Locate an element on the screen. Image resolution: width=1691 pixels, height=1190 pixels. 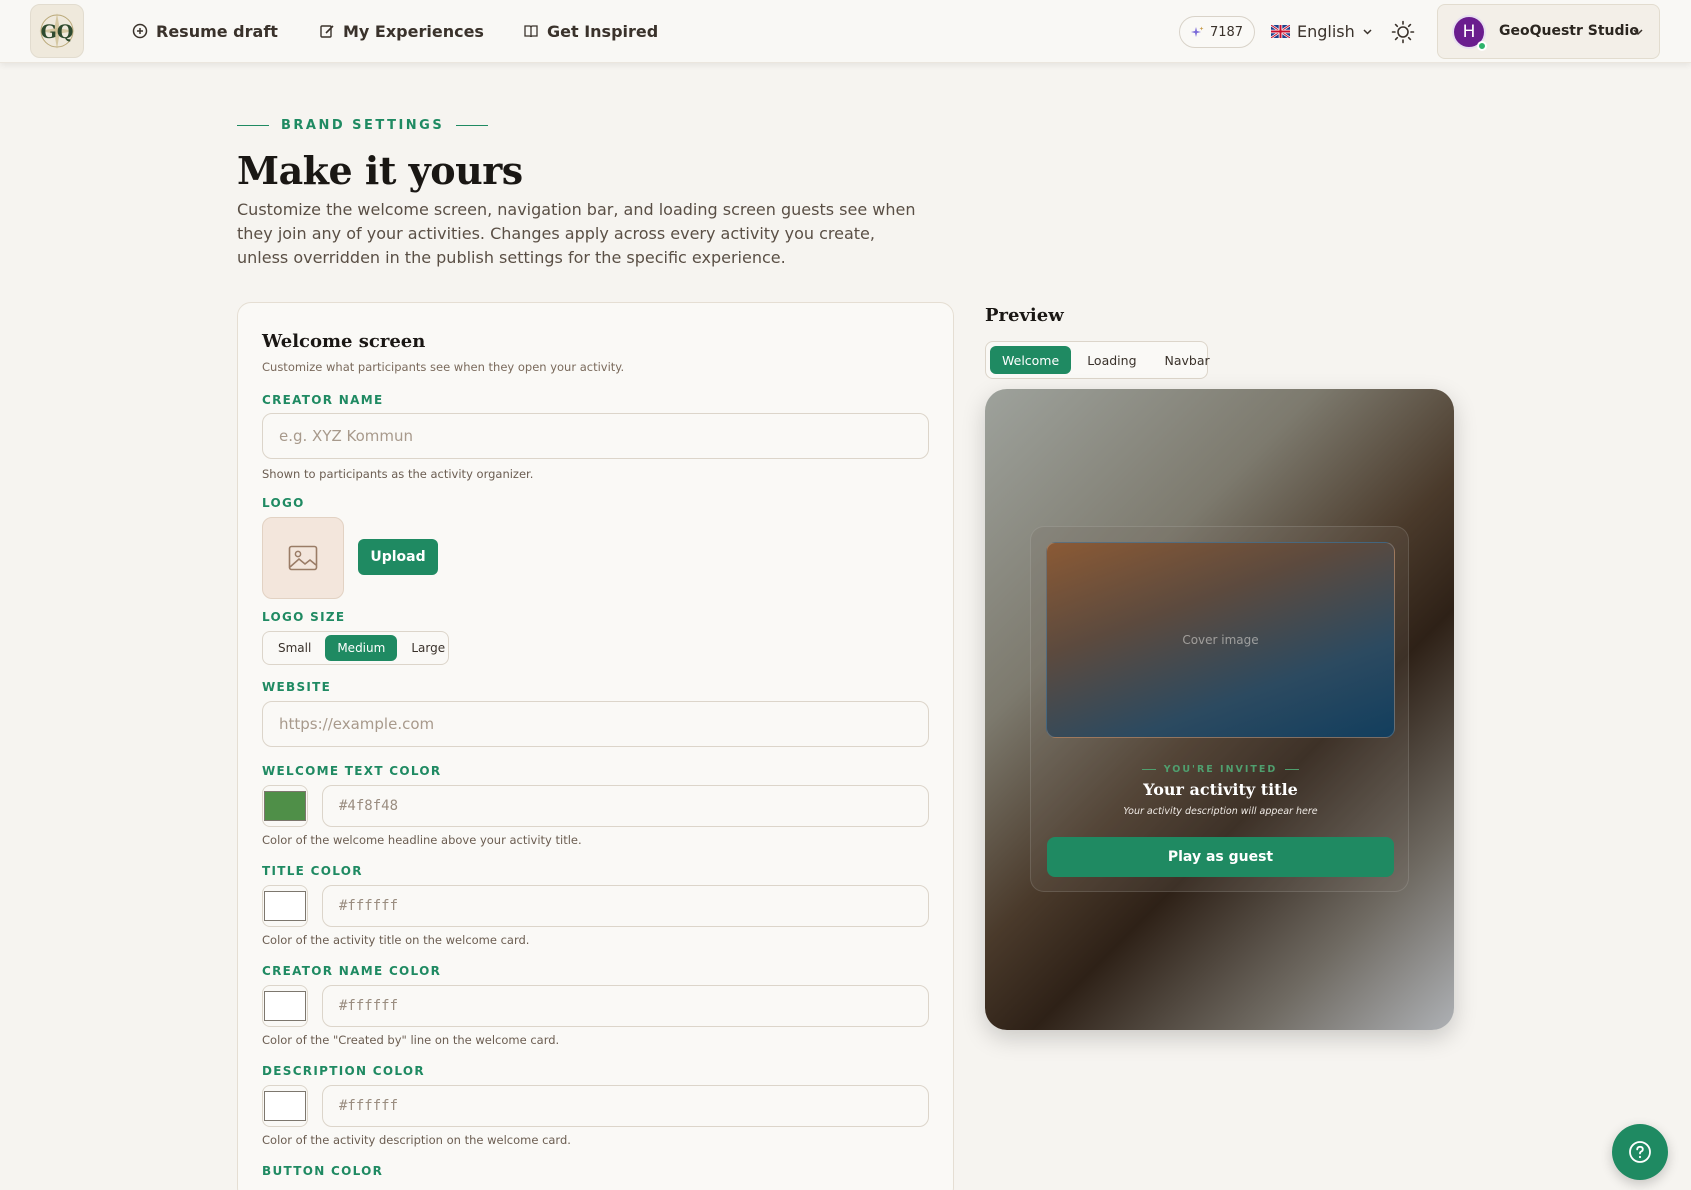
profile-name: GeoQuestr Studio is located at coordinates (1569, 31).